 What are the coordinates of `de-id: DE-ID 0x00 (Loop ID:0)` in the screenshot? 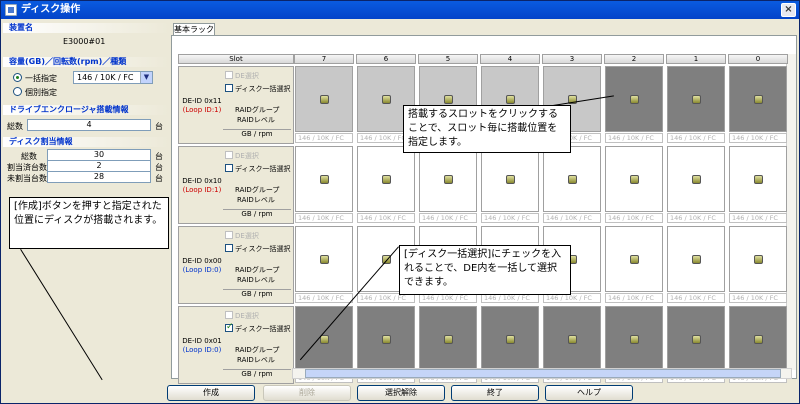 It's located at (202, 266).